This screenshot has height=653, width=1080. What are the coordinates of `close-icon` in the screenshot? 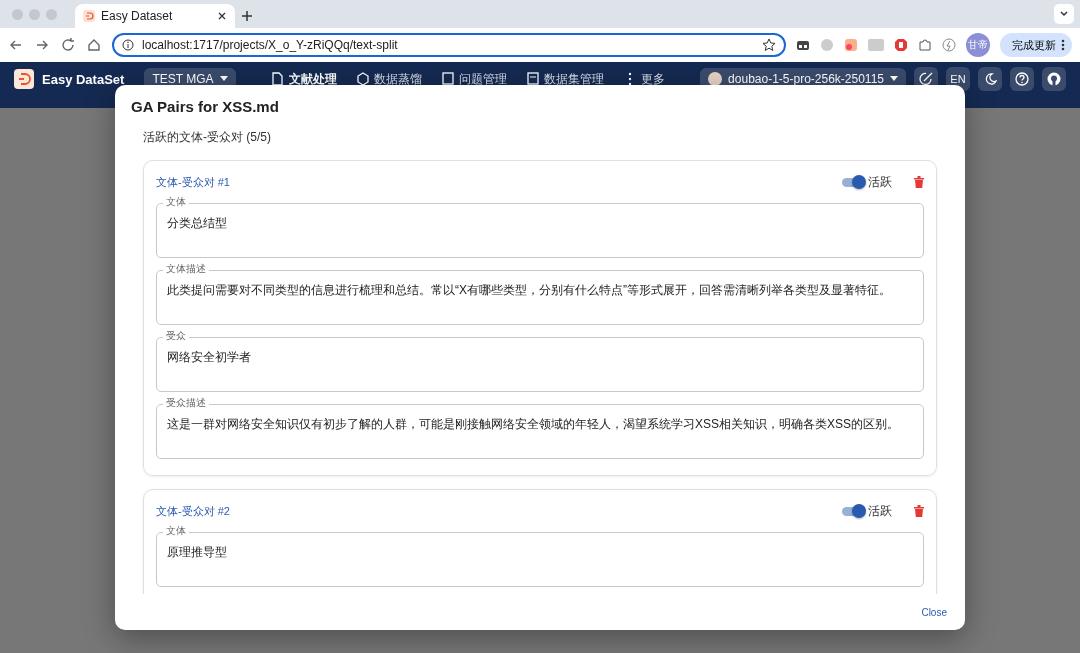 It's located at (222, 16).